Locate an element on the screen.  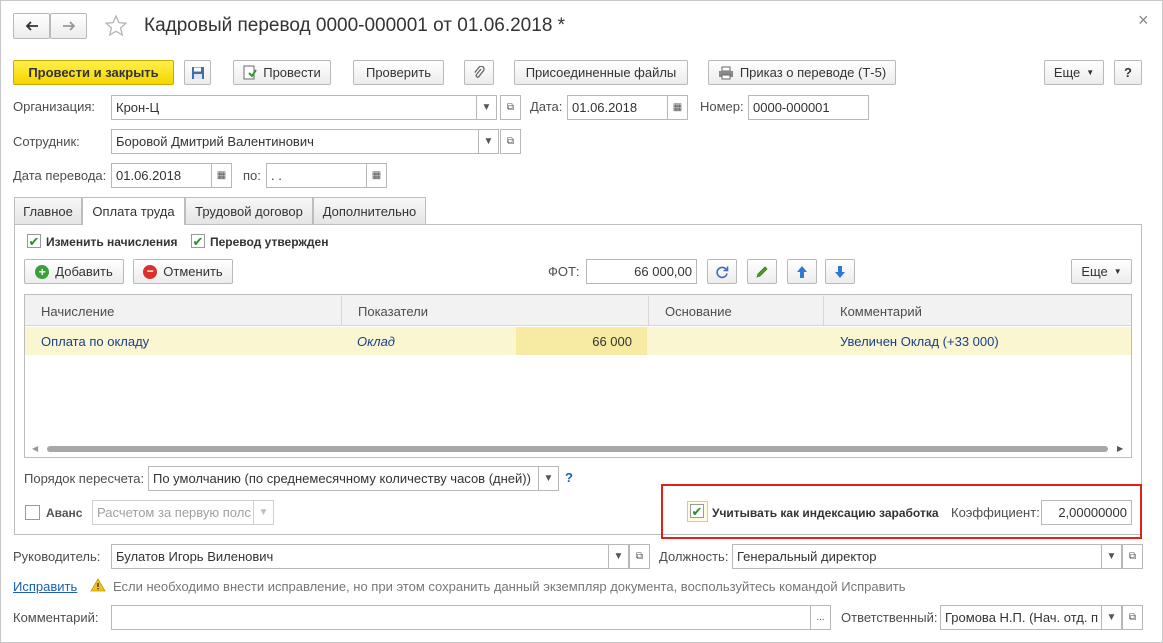
manager-open-icon: ⧉ is located at coordinates (639, 556).